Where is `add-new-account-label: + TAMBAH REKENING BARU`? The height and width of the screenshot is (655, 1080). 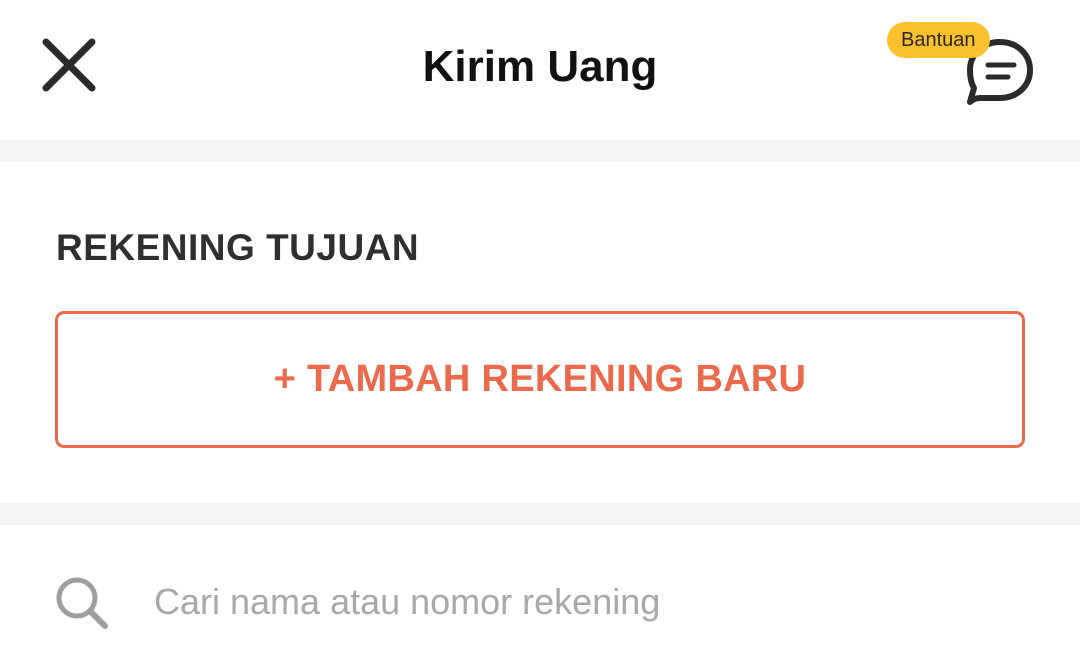 add-new-account-label: + TAMBAH REKENING BARU is located at coordinates (540, 379).